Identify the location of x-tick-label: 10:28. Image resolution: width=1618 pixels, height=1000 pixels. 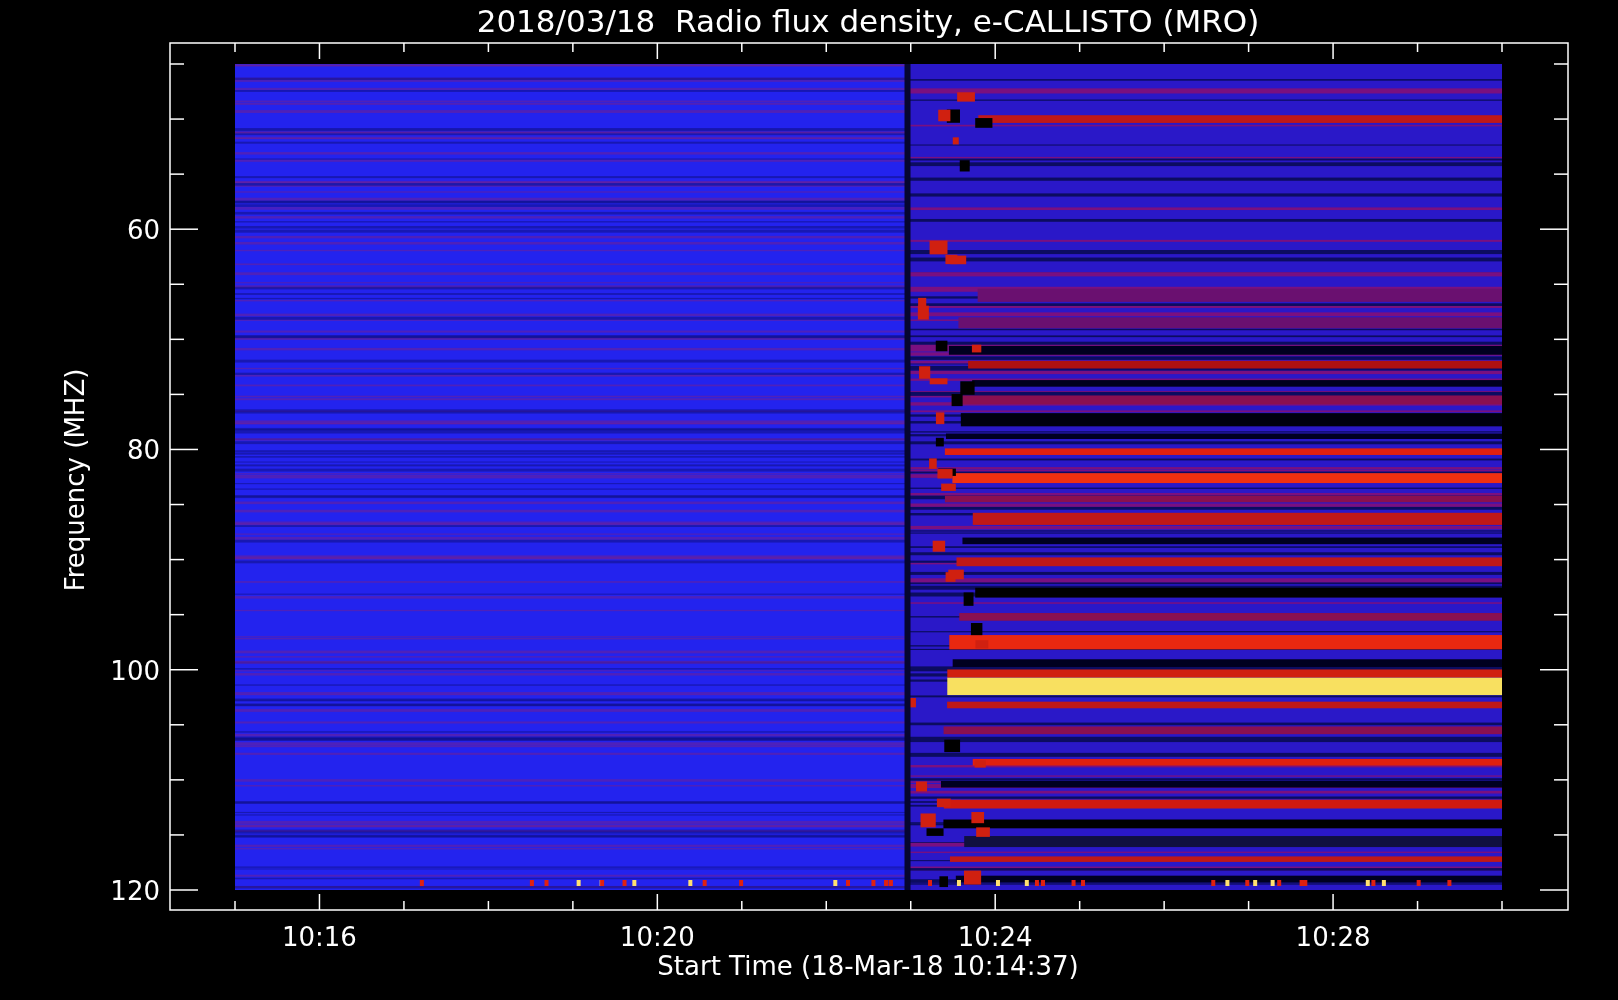
(1333, 937).